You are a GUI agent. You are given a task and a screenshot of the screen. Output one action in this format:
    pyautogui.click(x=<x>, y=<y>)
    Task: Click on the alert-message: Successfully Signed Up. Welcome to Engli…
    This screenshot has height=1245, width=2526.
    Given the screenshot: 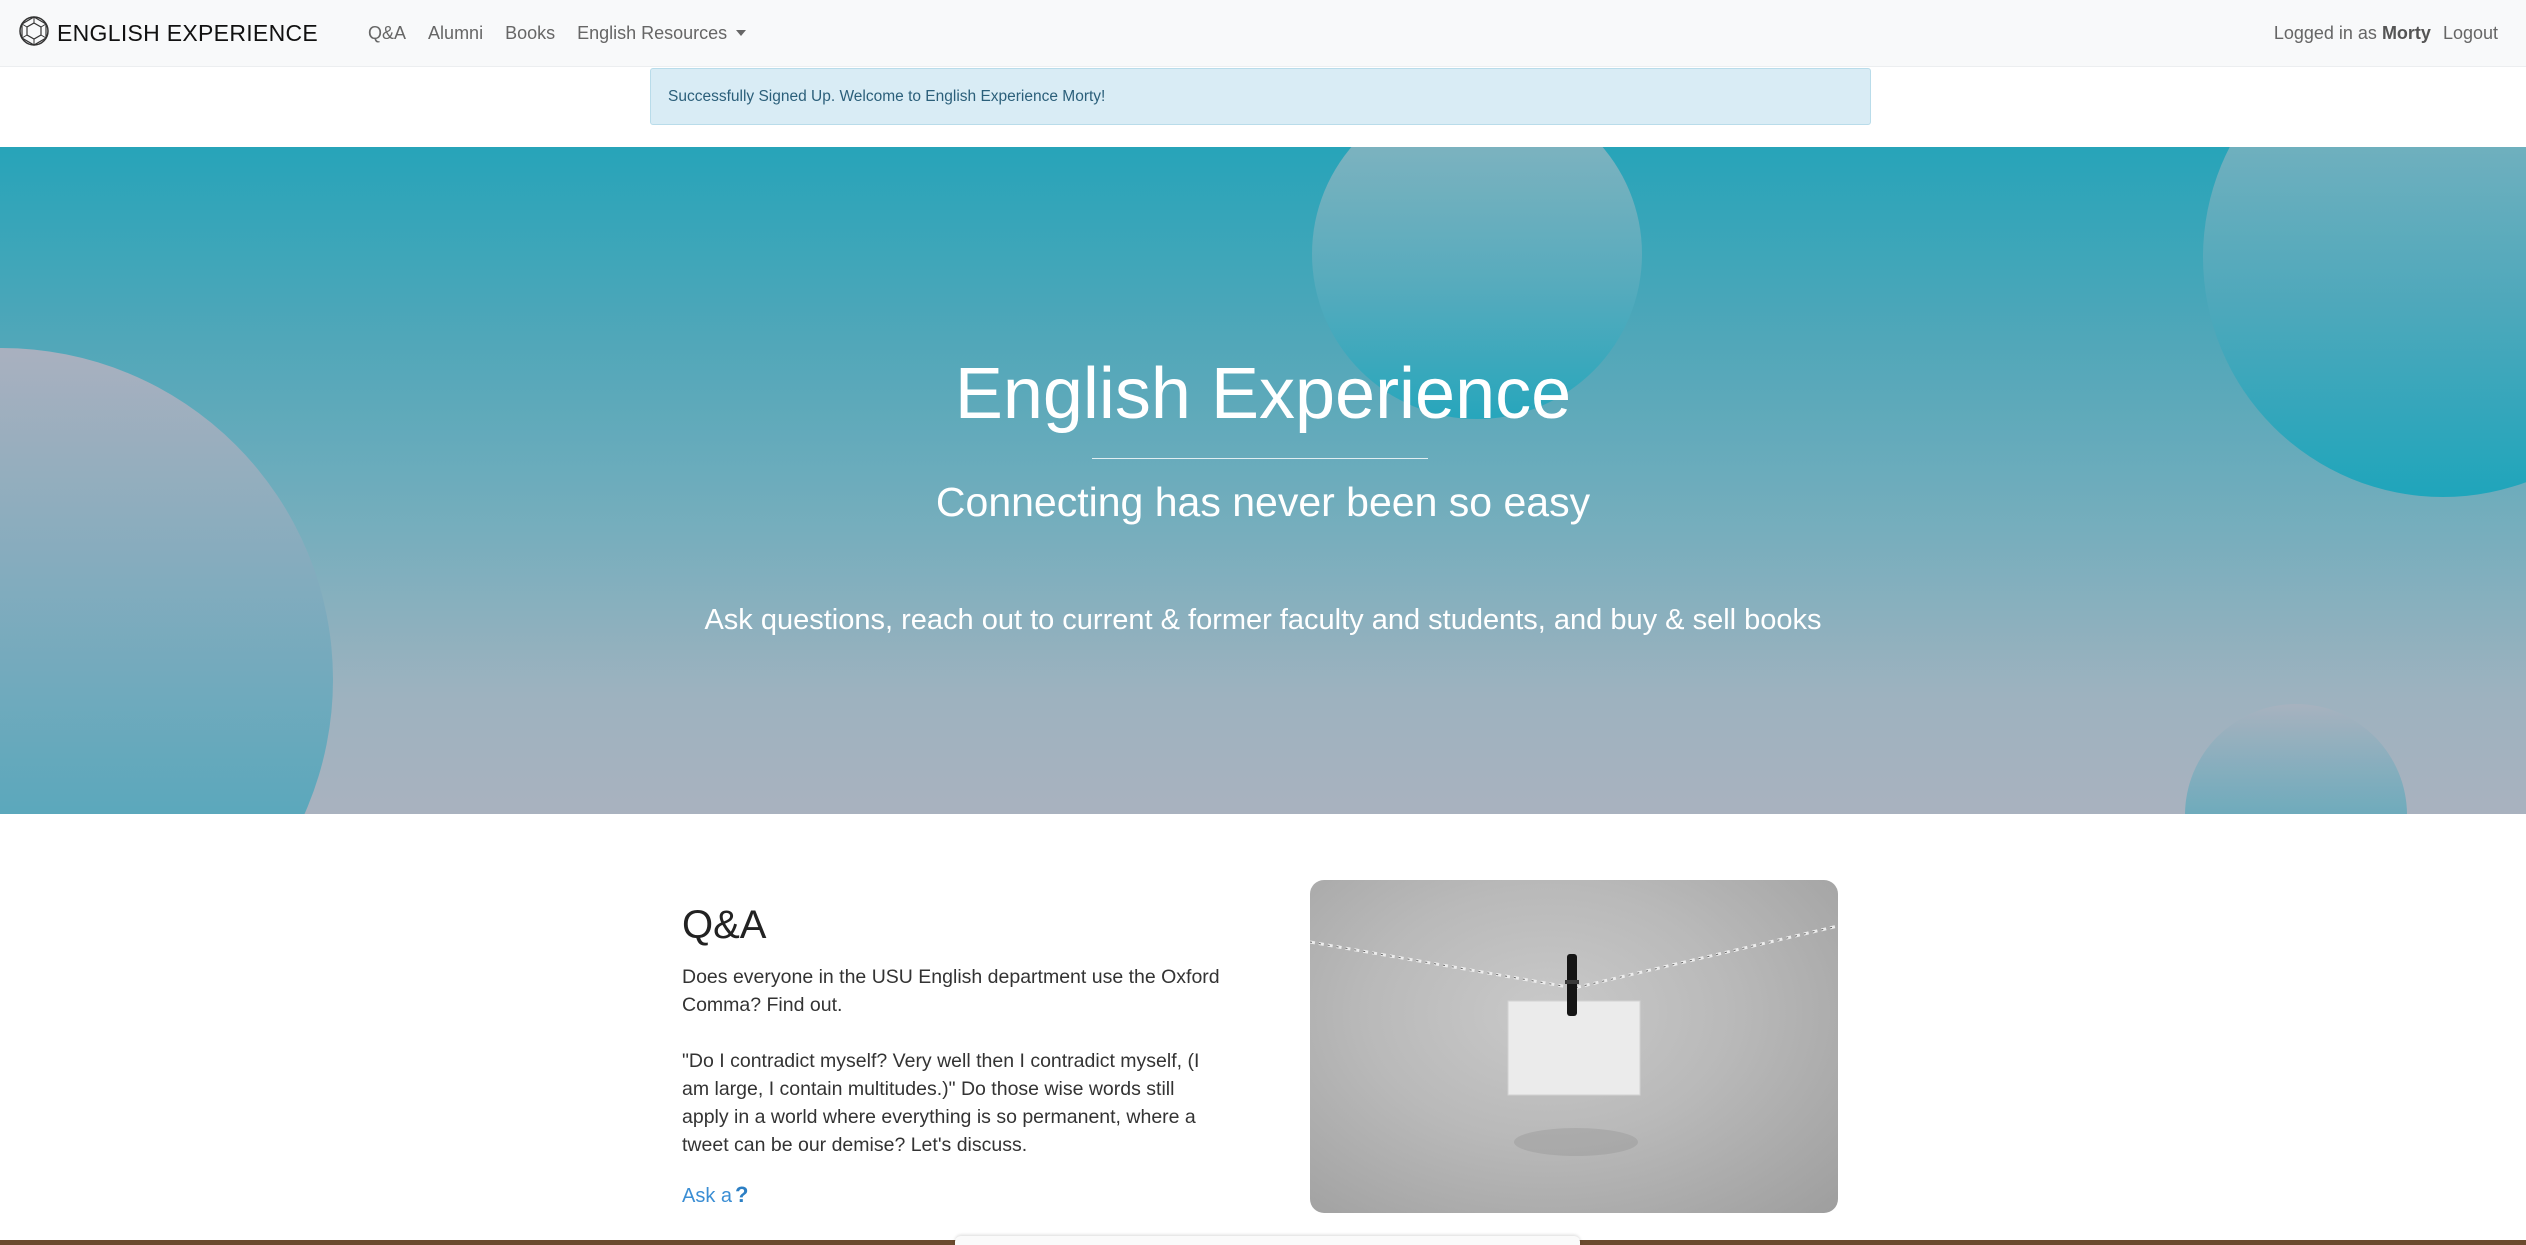 What is the action you would take?
    pyautogui.click(x=887, y=96)
    